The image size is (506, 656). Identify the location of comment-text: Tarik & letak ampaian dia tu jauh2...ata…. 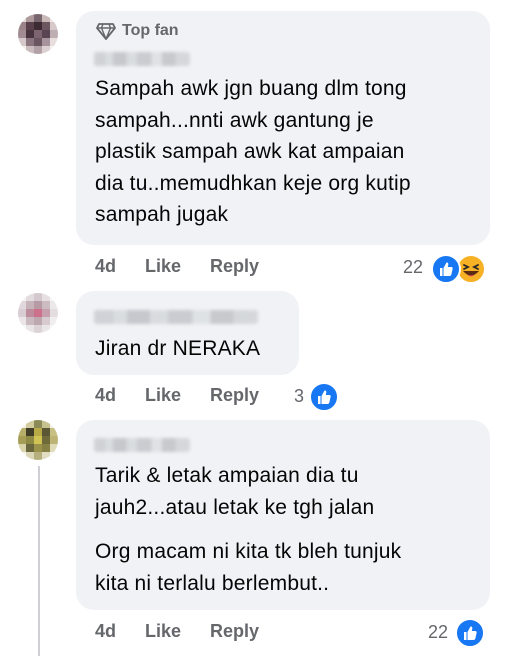
(235, 491).